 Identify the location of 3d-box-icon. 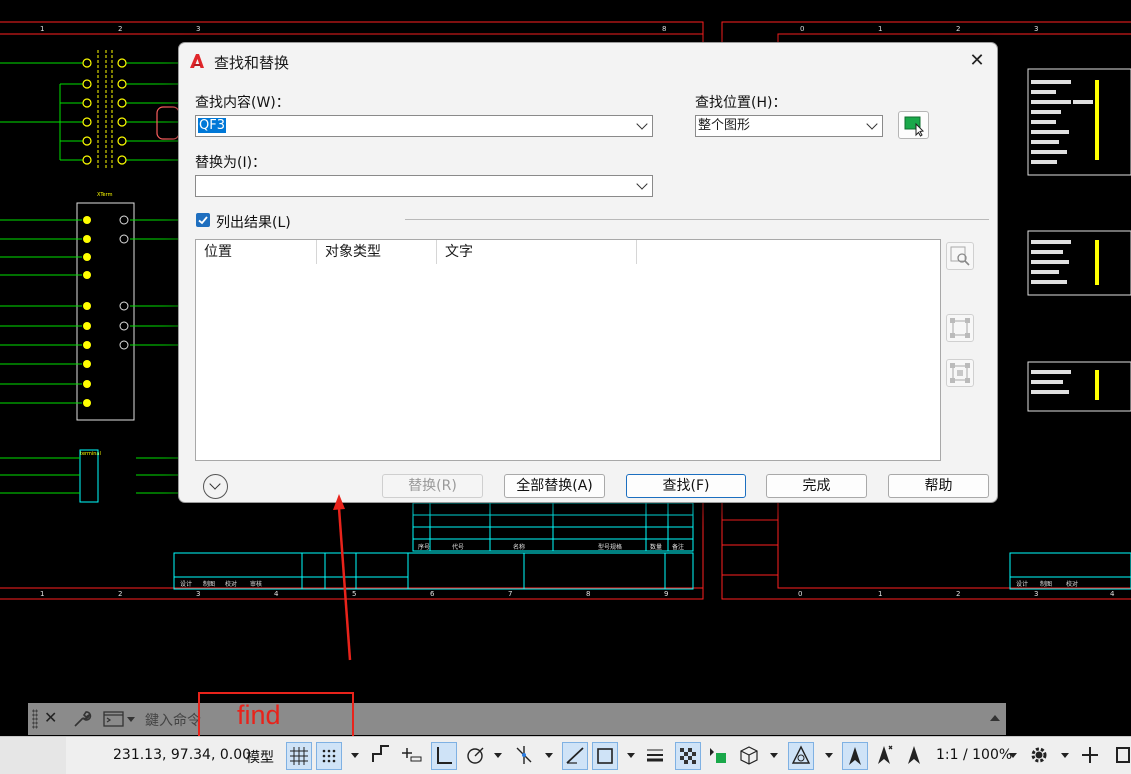
(749, 755).